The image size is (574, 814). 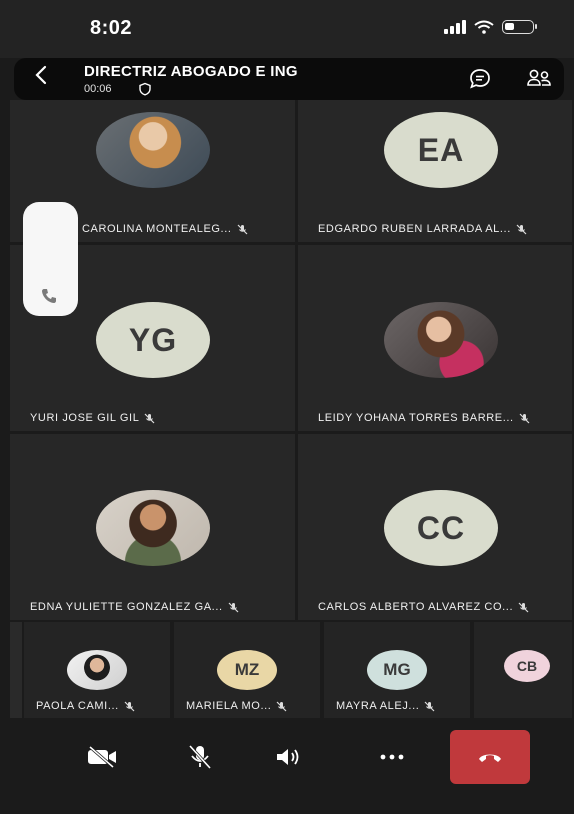 What do you see at coordinates (455, 27) in the screenshot?
I see `signal-icon` at bounding box center [455, 27].